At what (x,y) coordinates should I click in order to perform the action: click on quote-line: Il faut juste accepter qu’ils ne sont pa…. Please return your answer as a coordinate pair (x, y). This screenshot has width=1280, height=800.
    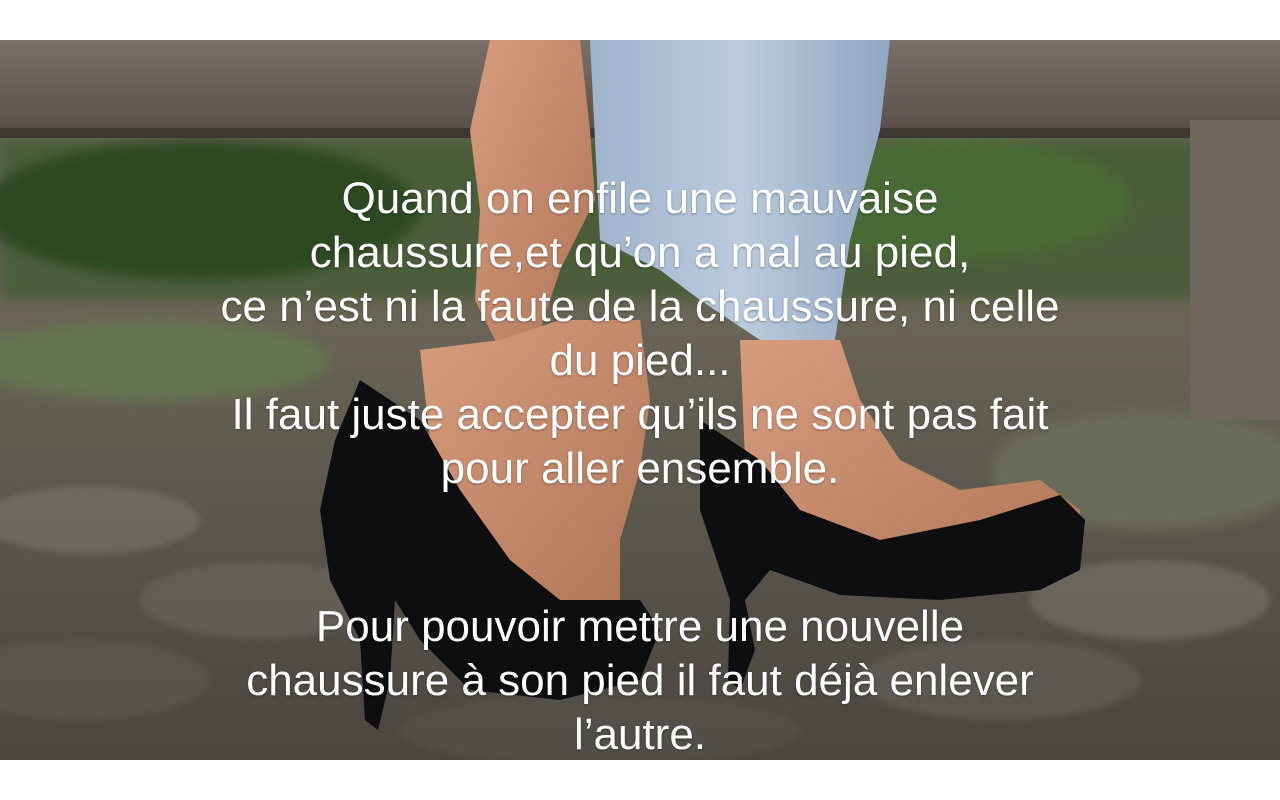
    Looking at the image, I should click on (640, 414).